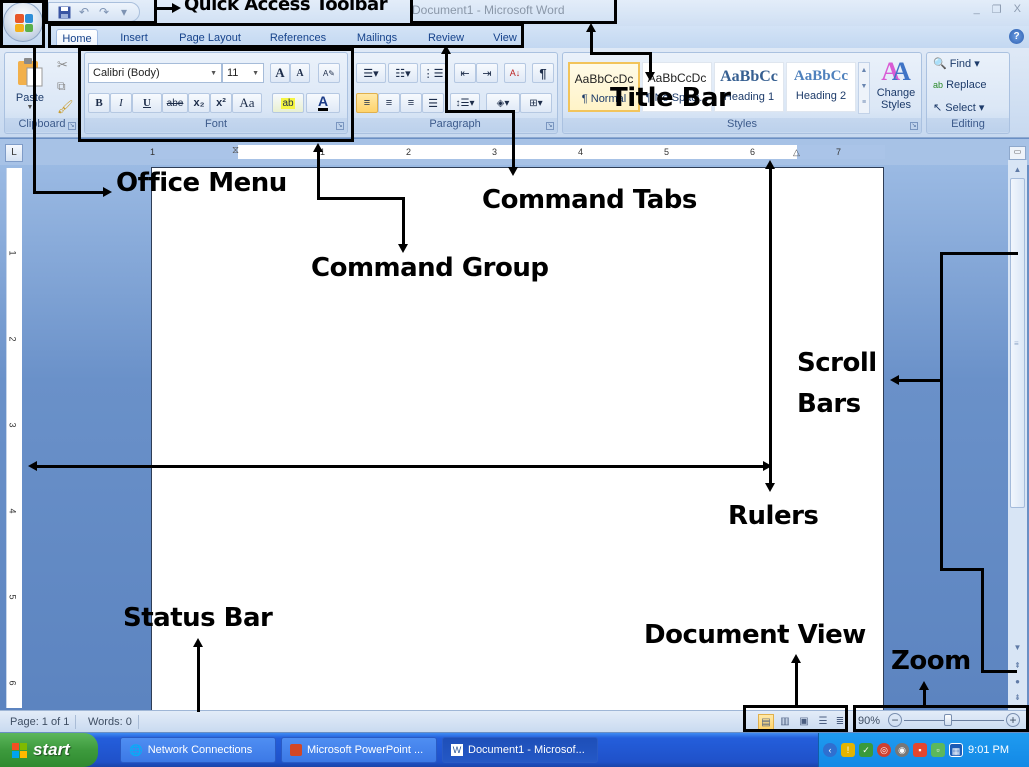 The width and height of the screenshot is (1029, 767). I want to click on media-icon: ◉, so click(902, 750).